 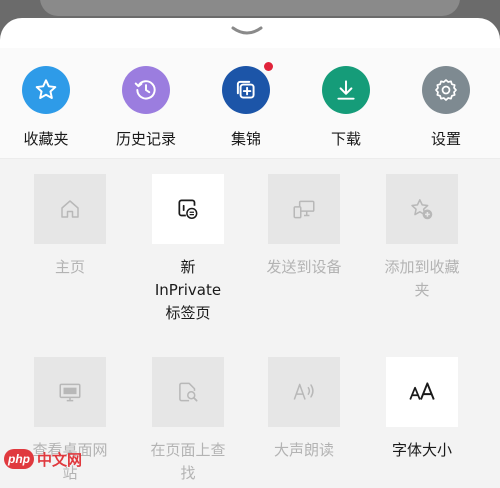 I want to click on inprivate-tab-label: 新 InPrivate 标签页, so click(x=188, y=290).